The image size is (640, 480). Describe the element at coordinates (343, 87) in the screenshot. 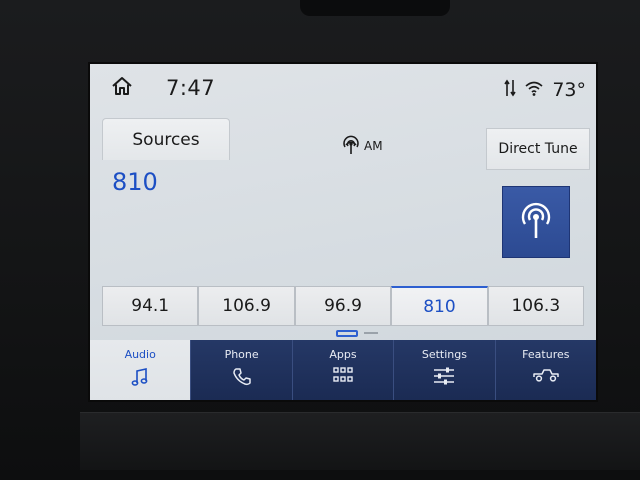

I see `status-bar: 7:47 73°` at that location.